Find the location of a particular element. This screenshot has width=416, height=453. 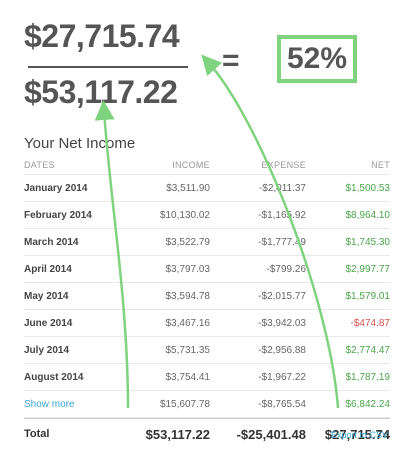

table-row: July 2014 $5,731.35 -$2,956.88 $2,774.47 is located at coordinates (207, 350).